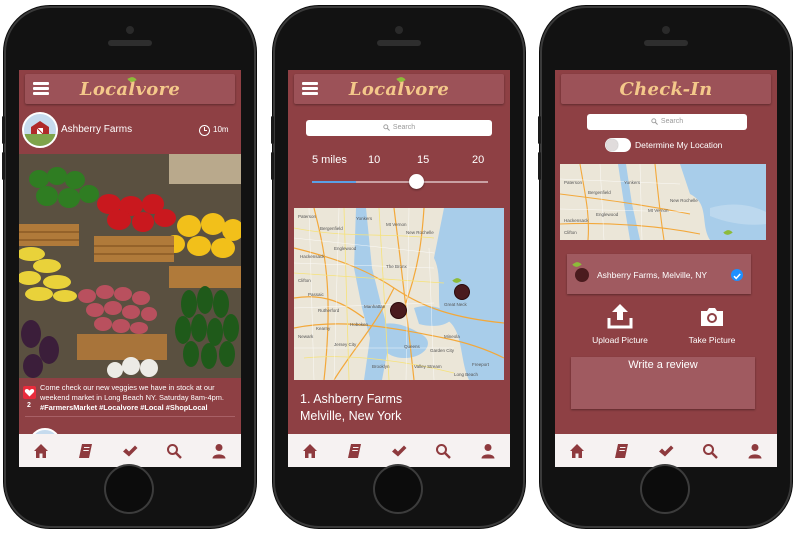 The image size is (800, 533). I want to click on screen-title: Check-In, so click(666, 89).